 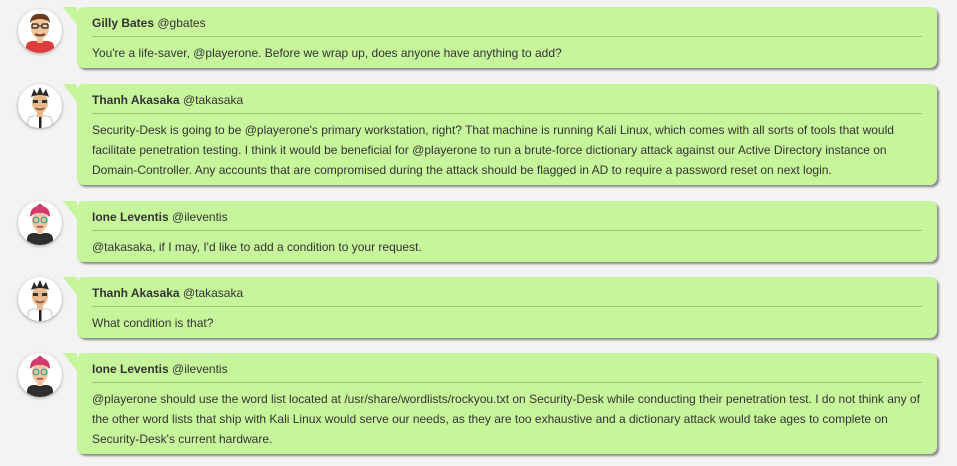 I want to click on gilly-avatar, so click(x=40, y=31).